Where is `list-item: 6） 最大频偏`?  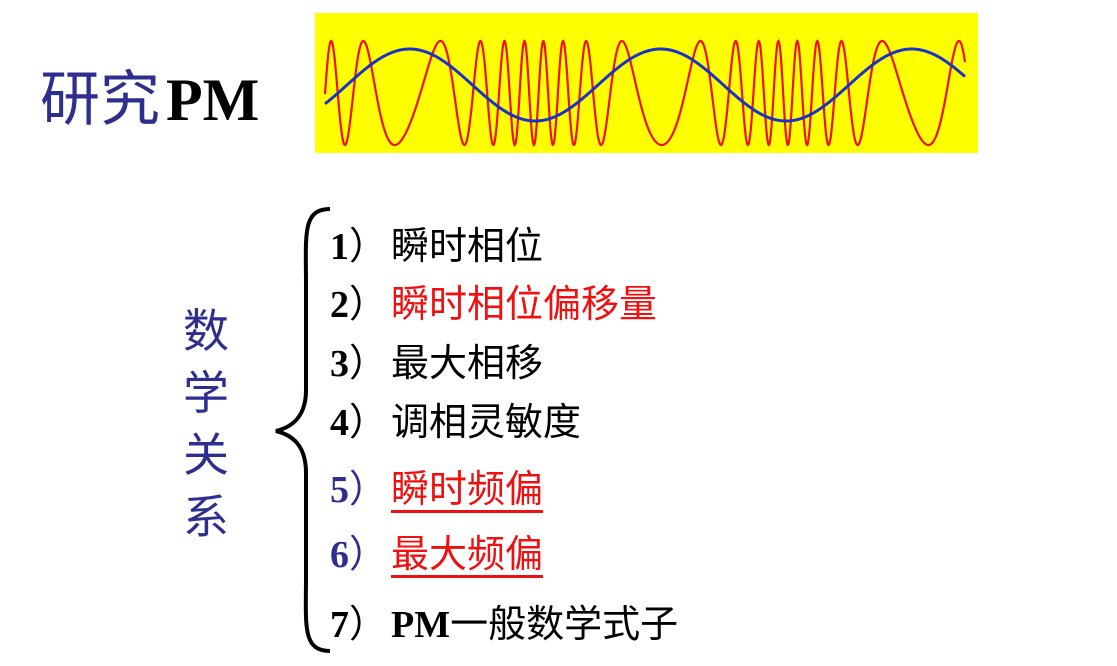 list-item: 6） 最大频偏 is located at coordinates (436, 550).